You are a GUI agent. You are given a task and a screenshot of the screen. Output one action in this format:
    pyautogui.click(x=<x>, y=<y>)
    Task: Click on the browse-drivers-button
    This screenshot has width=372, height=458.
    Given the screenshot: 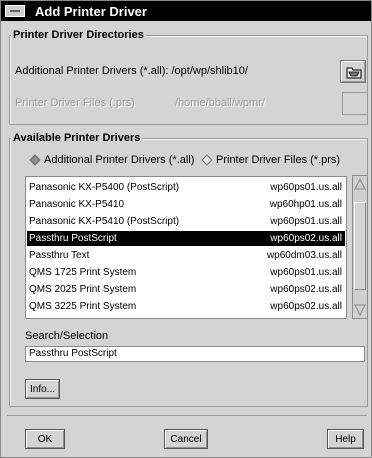 What is the action you would take?
    pyautogui.click(x=353, y=71)
    